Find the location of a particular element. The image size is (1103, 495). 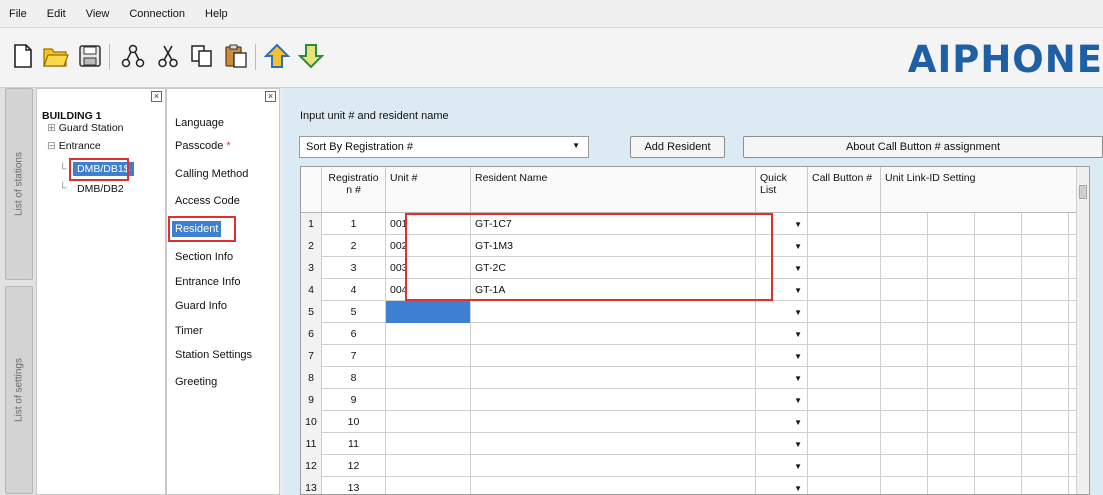

registration-cell: 7 is located at coordinates (354, 356).